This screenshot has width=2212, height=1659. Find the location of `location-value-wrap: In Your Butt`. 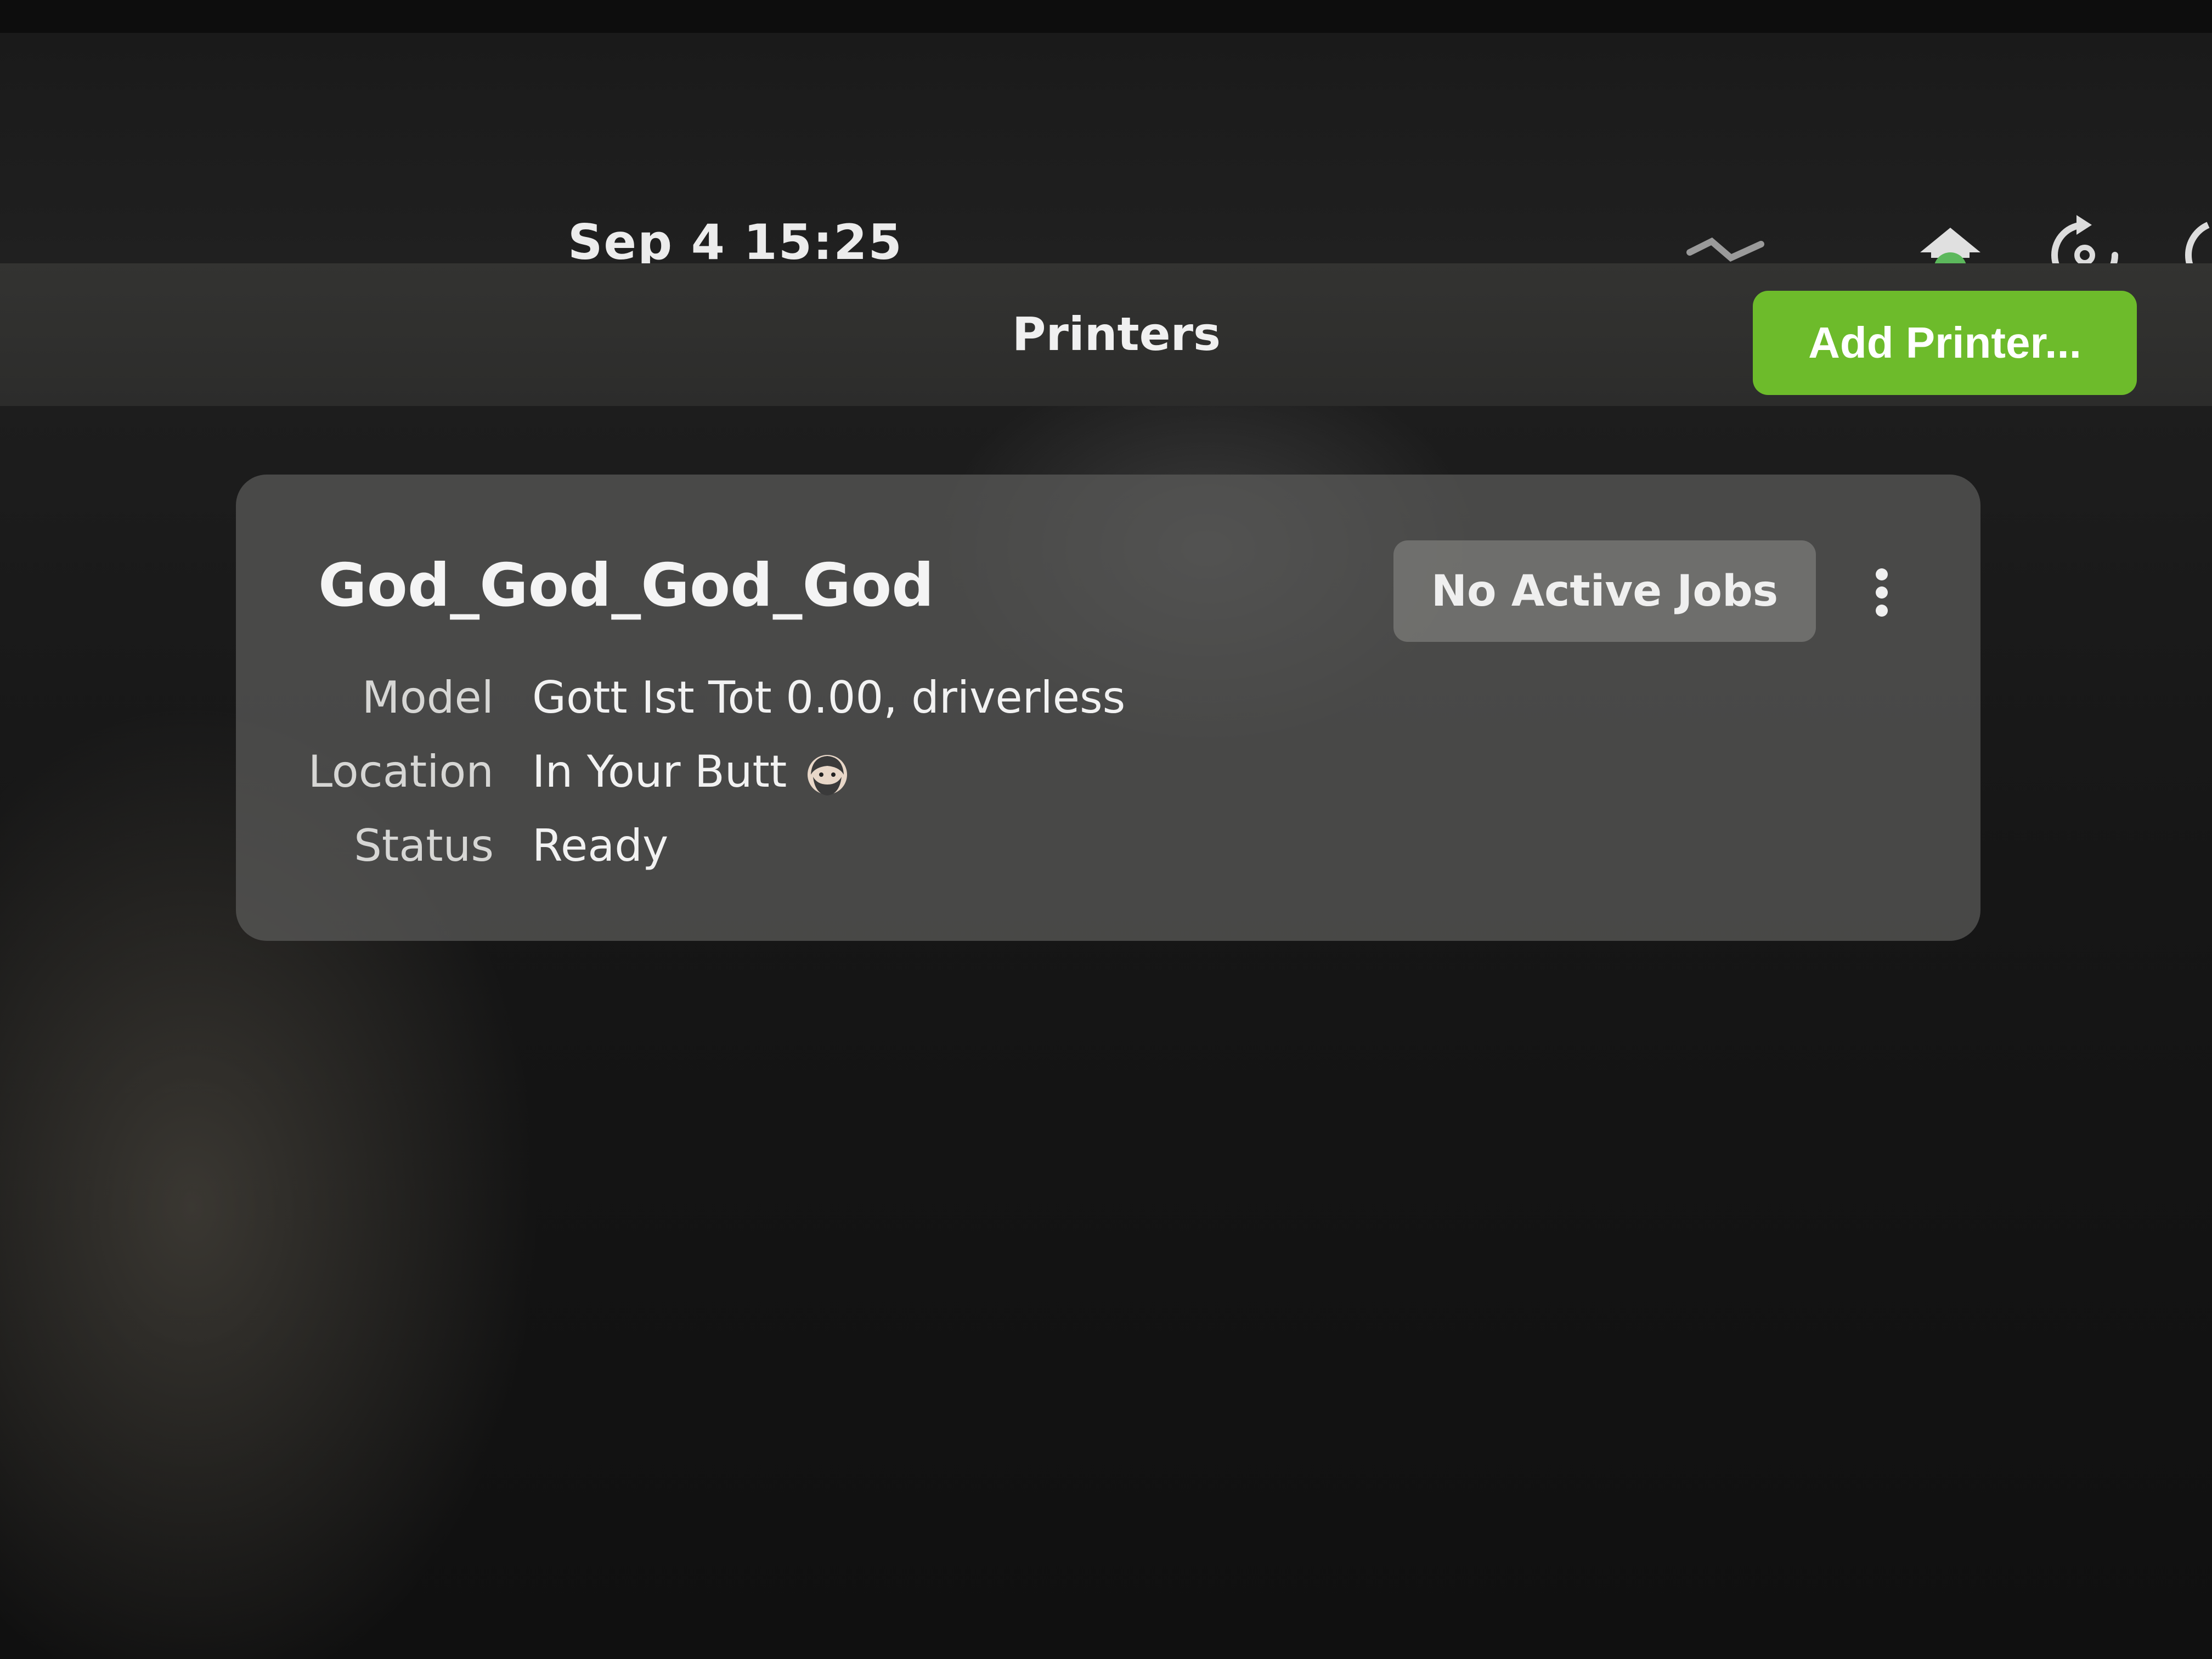

location-value-wrap: In Your Butt is located at coordinates (690, 771).